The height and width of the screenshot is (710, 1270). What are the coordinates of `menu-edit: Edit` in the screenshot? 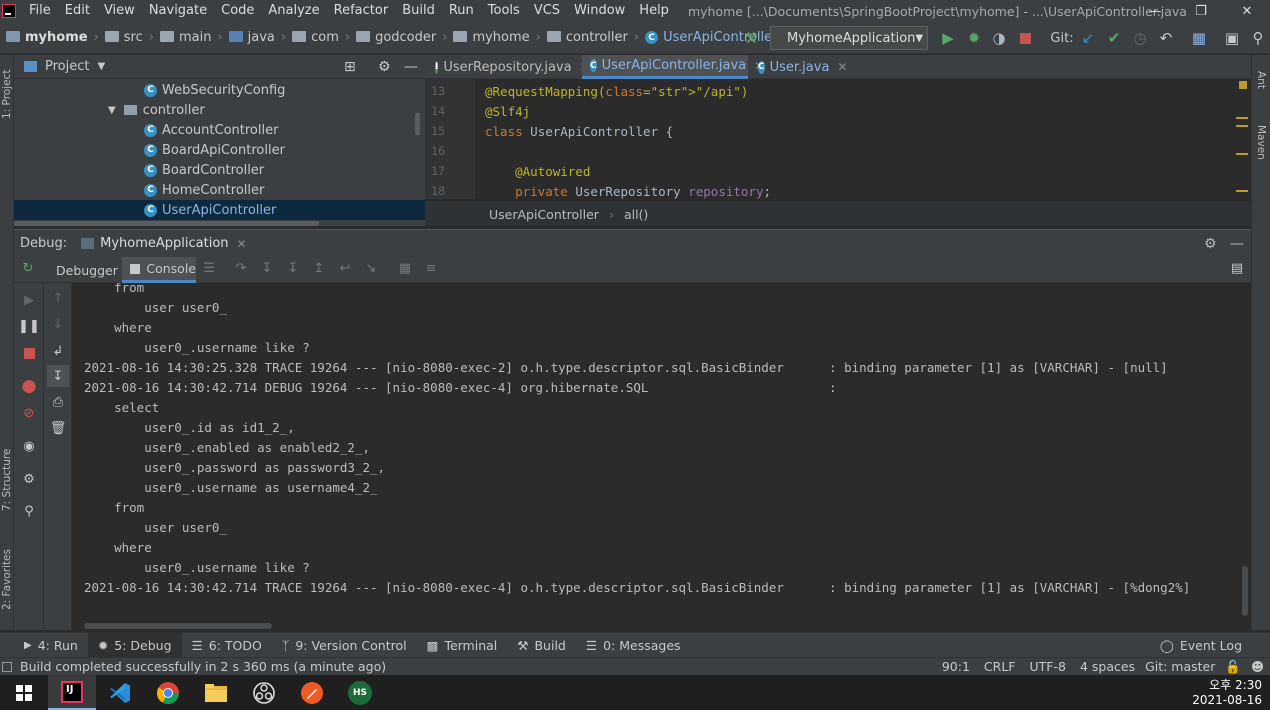 It's located at (77, 11).